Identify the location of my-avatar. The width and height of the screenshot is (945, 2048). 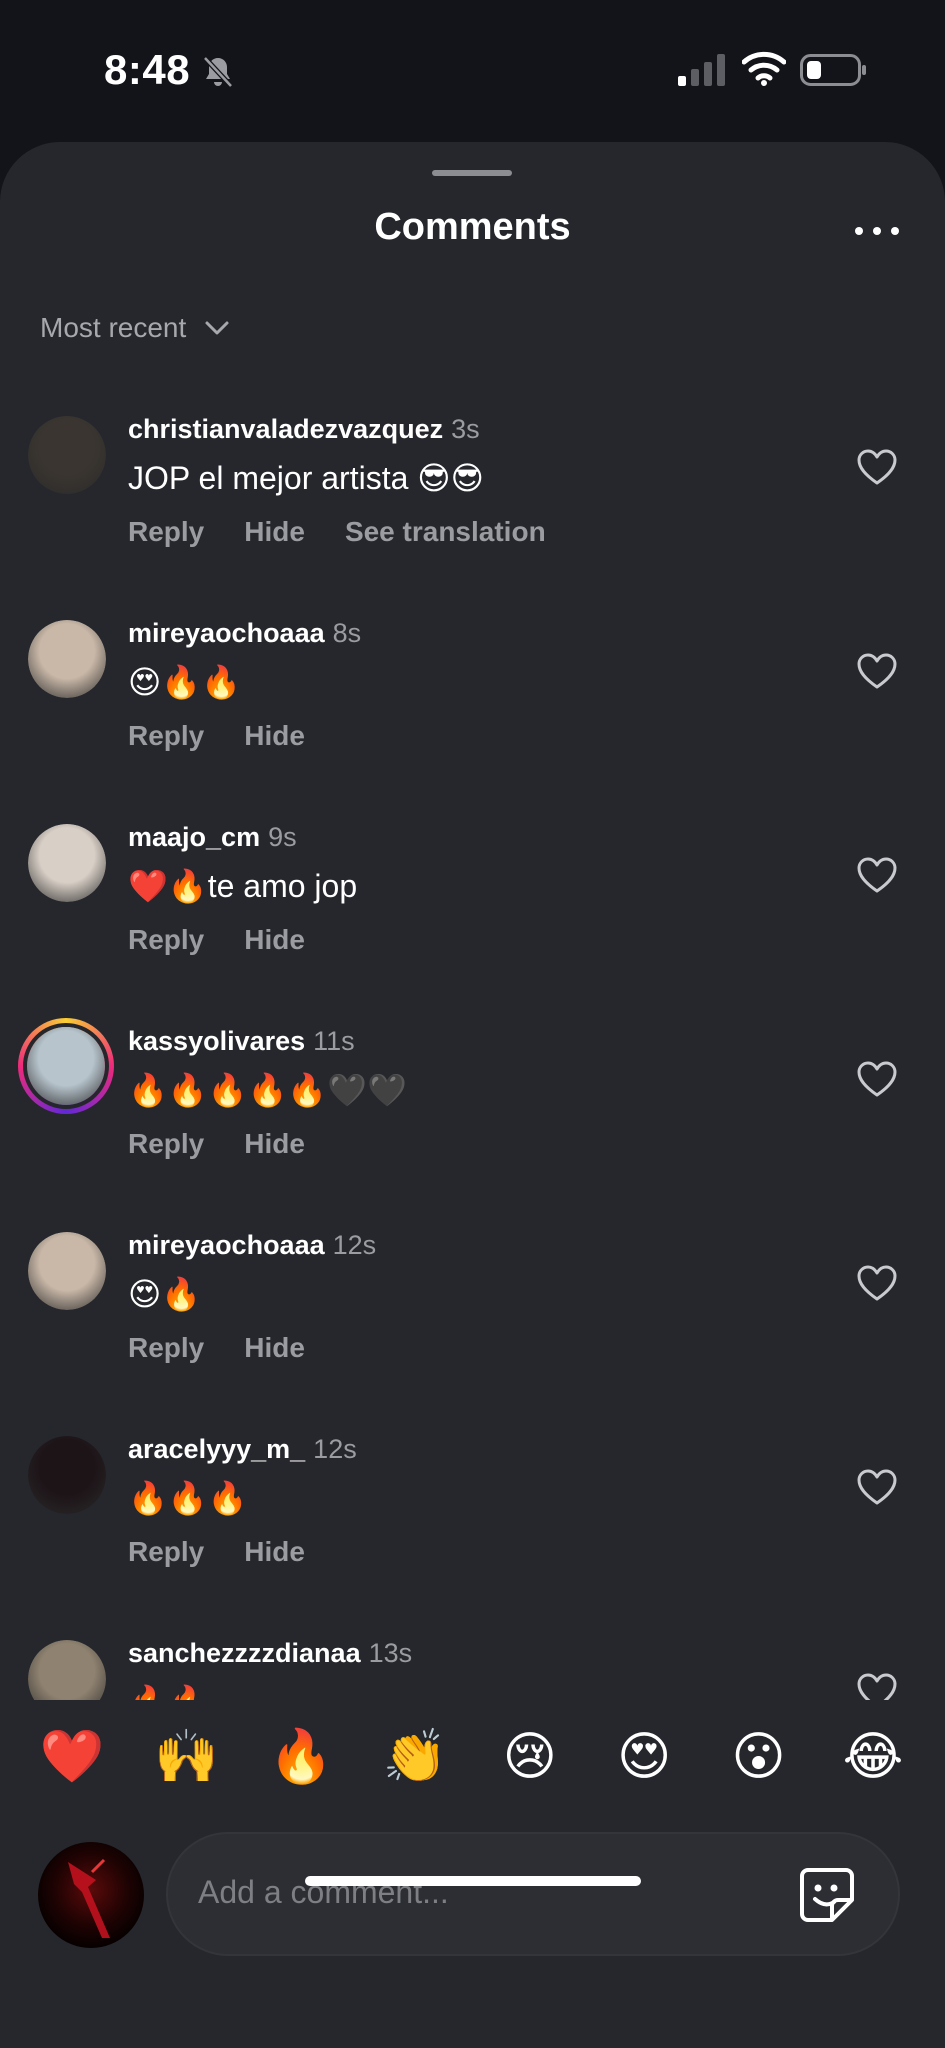
(91, 1895).